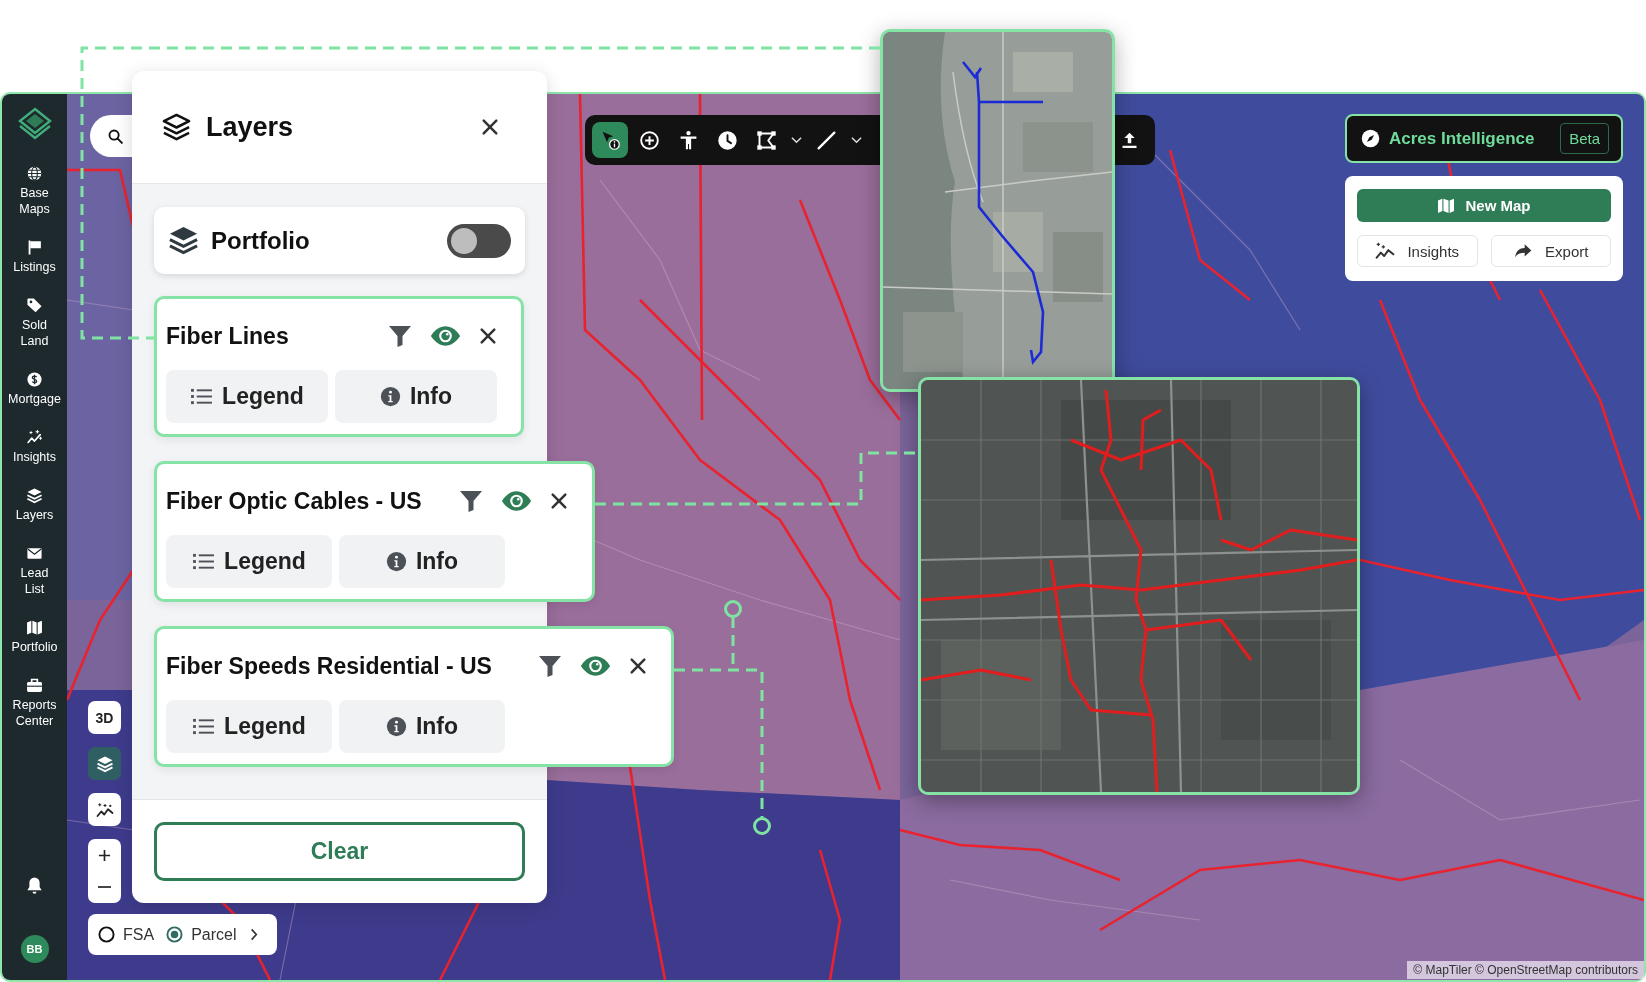 The height and width of the screenshot is (982, 1646). I want to click on toggle-switch, so click(479, 240).